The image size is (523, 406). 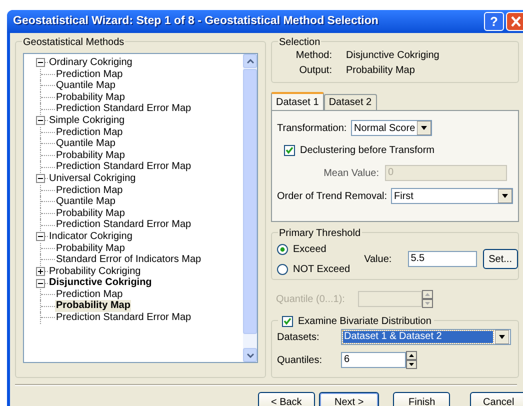 What do you see at coordinates (350, 102) in the screenshot?
I see `tab: Dataset 2` at bounding box center [350, 102].